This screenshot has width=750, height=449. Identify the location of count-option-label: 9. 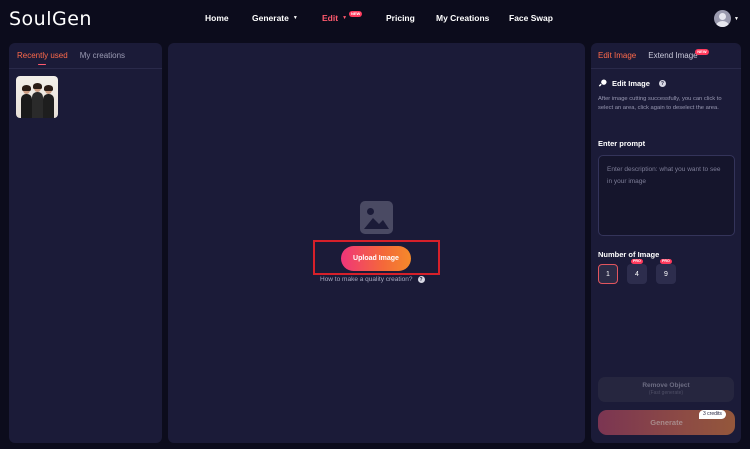
(666, 274).